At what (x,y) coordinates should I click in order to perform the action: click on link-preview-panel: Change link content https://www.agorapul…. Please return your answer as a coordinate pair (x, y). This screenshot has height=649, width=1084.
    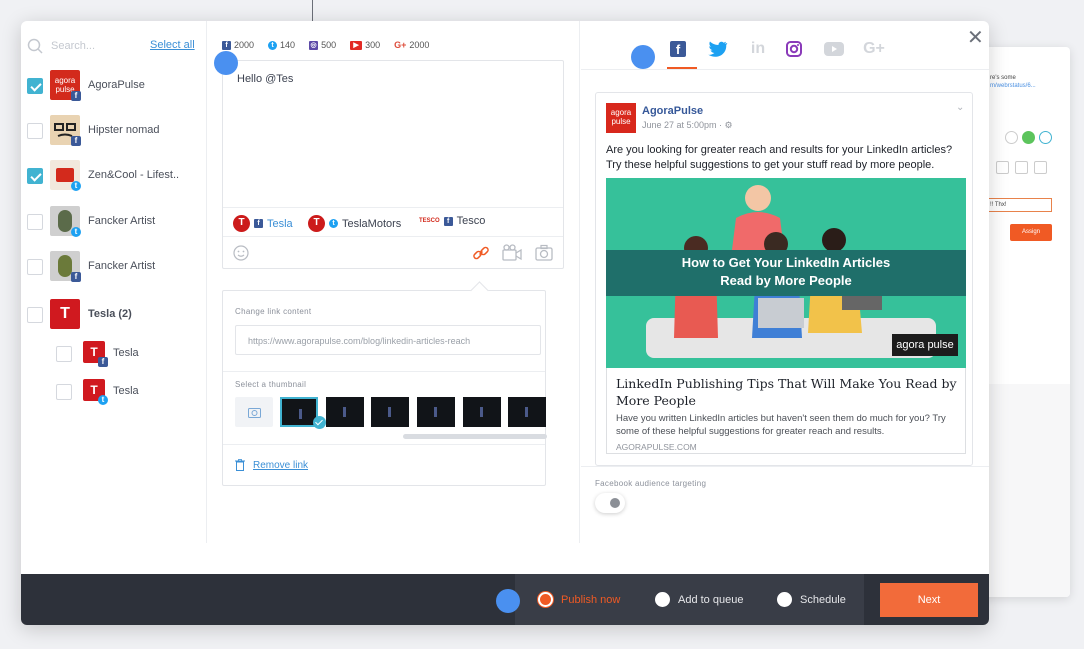
    Looking at the image, I should click on (384, 388).